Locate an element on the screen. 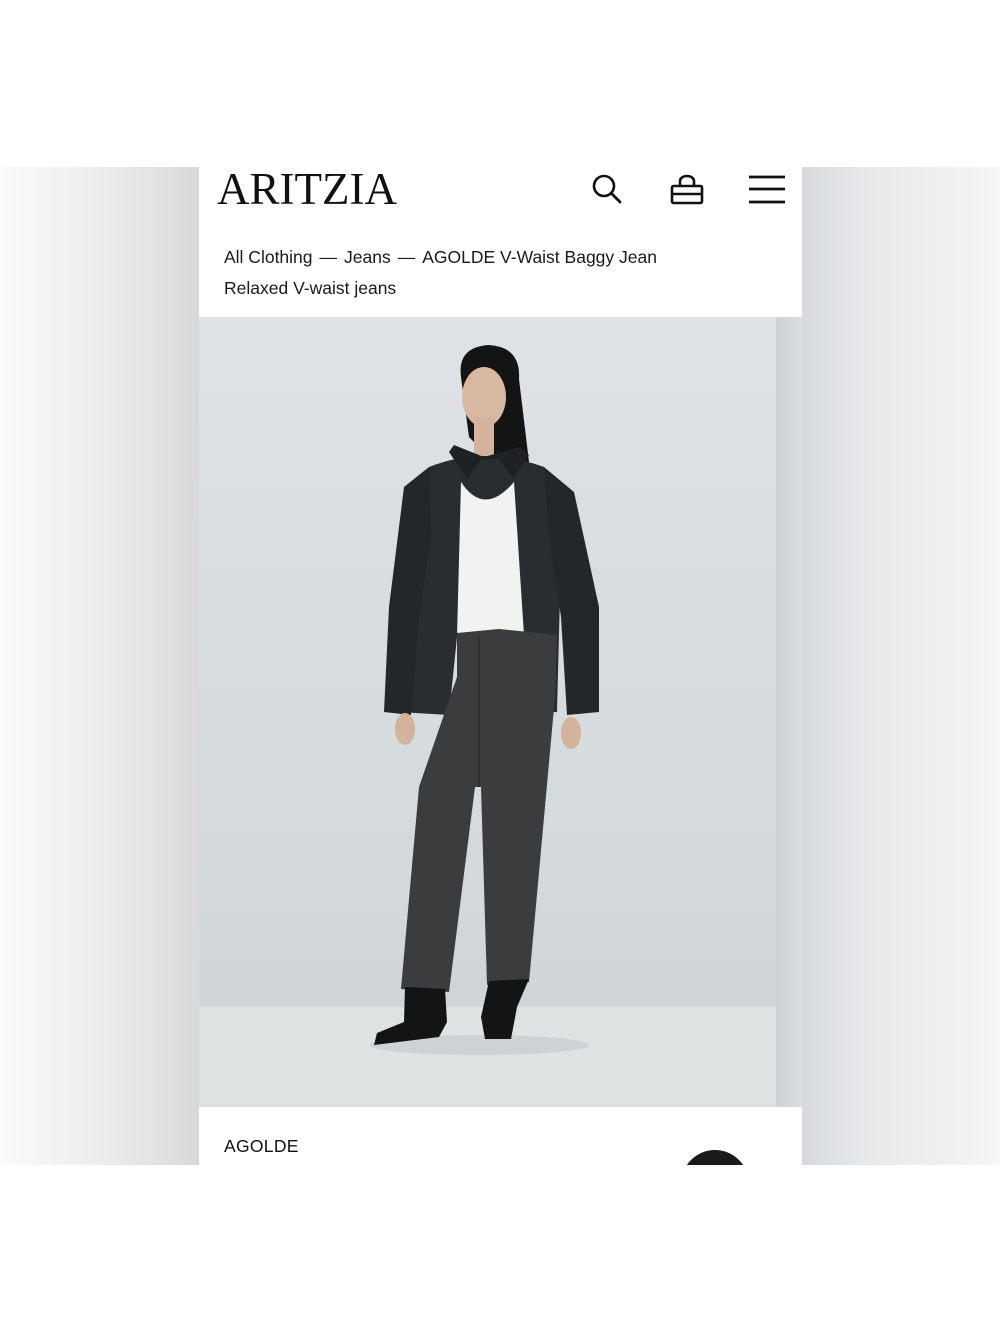 The height and width of the screenshot is (1333, 1000). site-header: ARITZIA is located at coordinates (500, 197).